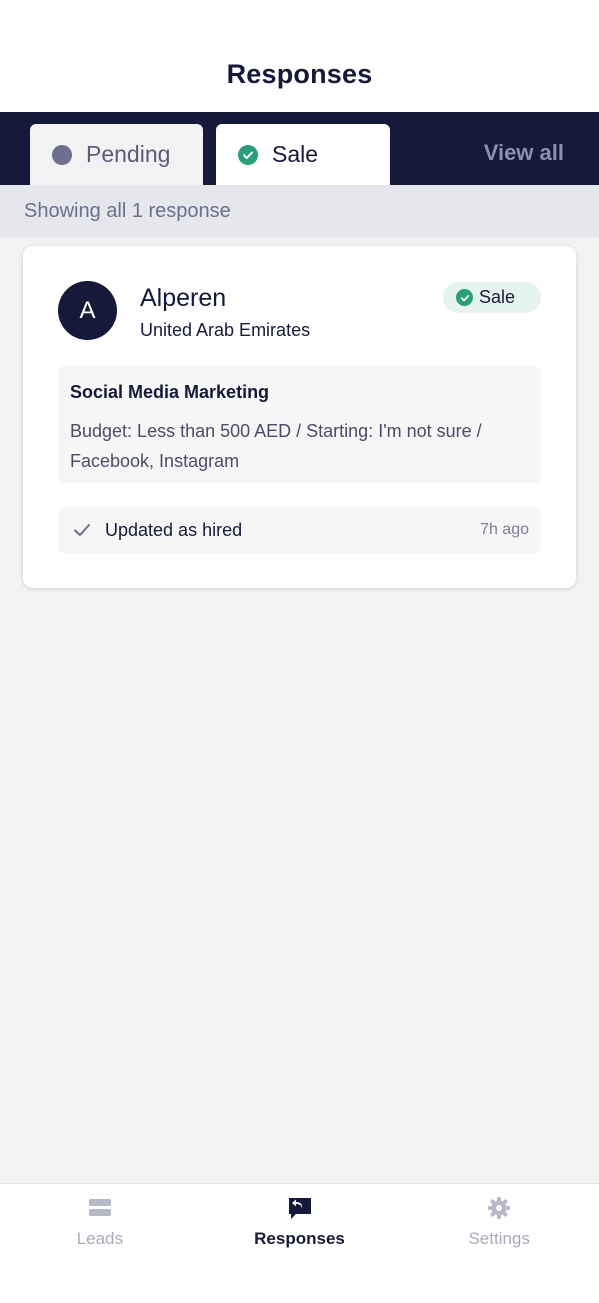  Describe the element at coordinates (99, 1238) in the screenshot. I see `nav-label-leads: Leads` at that location.